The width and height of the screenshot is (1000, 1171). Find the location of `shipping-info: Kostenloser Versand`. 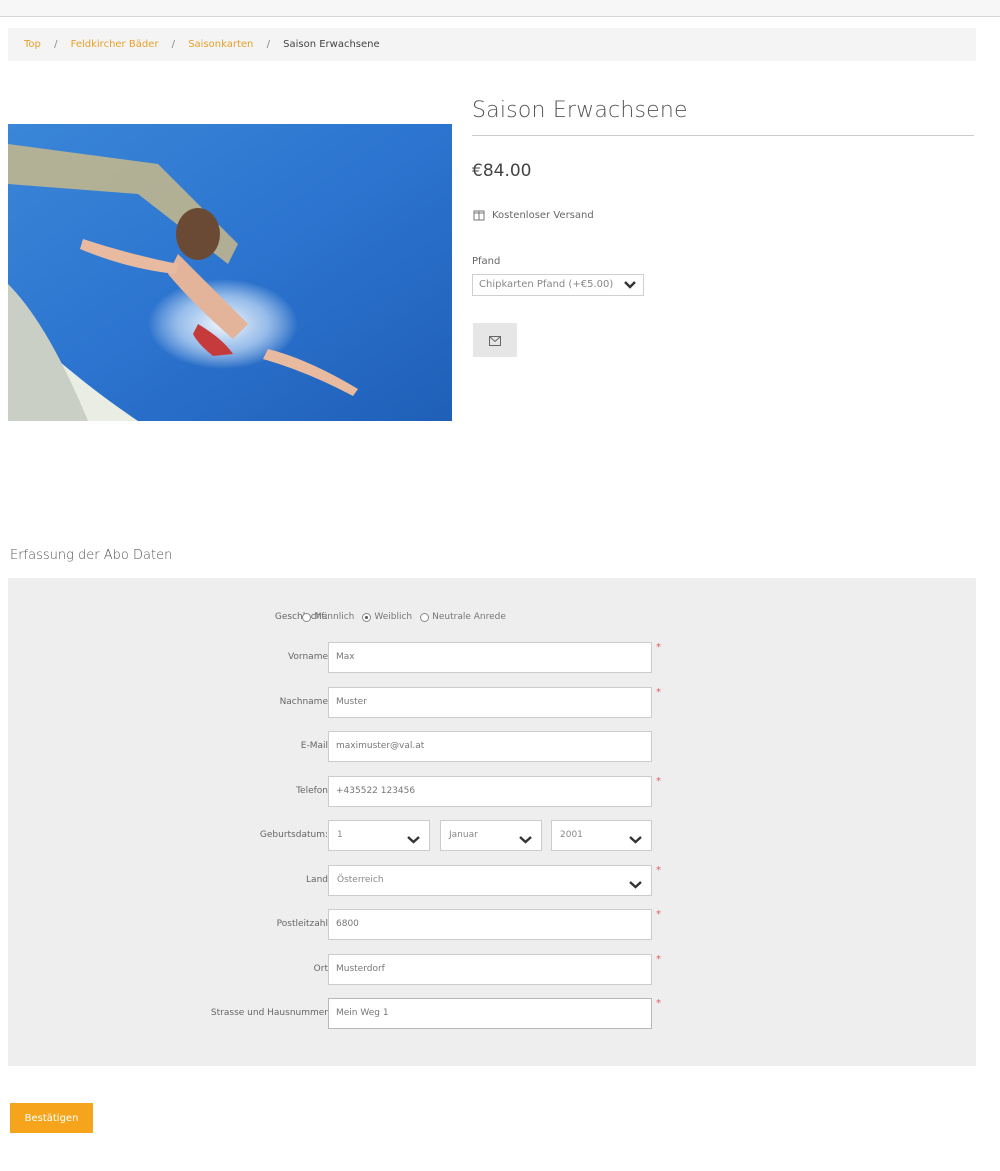

shipping-info: Kostenloser Versand is located at coordinates (533, 215).